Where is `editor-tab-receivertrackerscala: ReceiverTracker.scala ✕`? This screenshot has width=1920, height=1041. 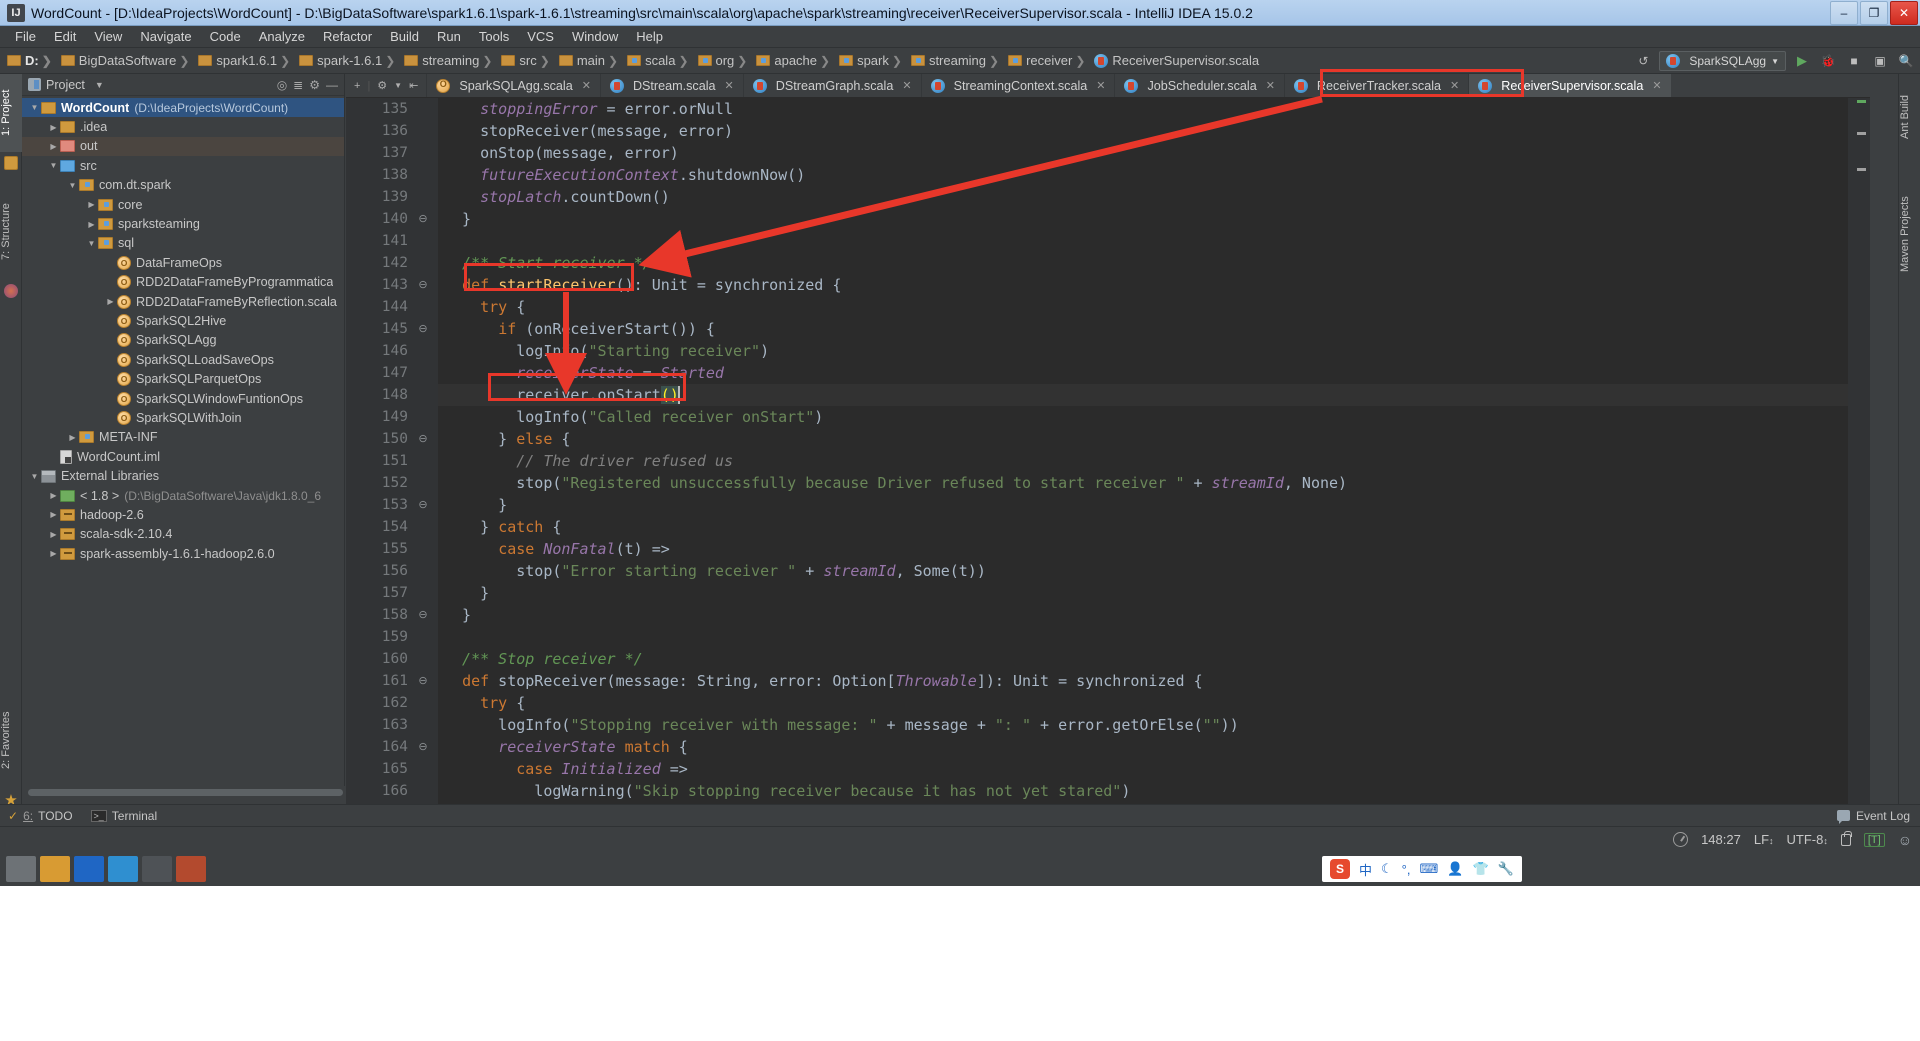
editor-tab-receivertrackerscala: ReceiverTracker.scala ✕ is located at coordinates (1375, 85).